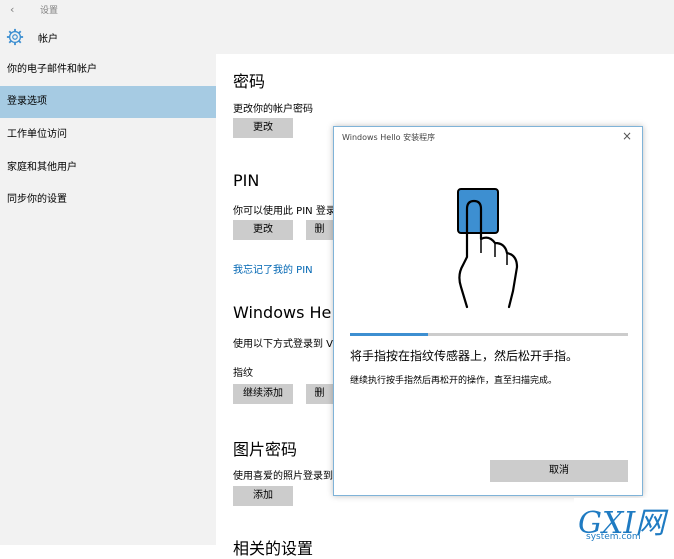 Image resolution: width=674 pixels, height=559 pixels. What do you see at coordinates (613, 537) in the screenshot?
I see `watermark-url: system.com` at bounding box center [613, 537].